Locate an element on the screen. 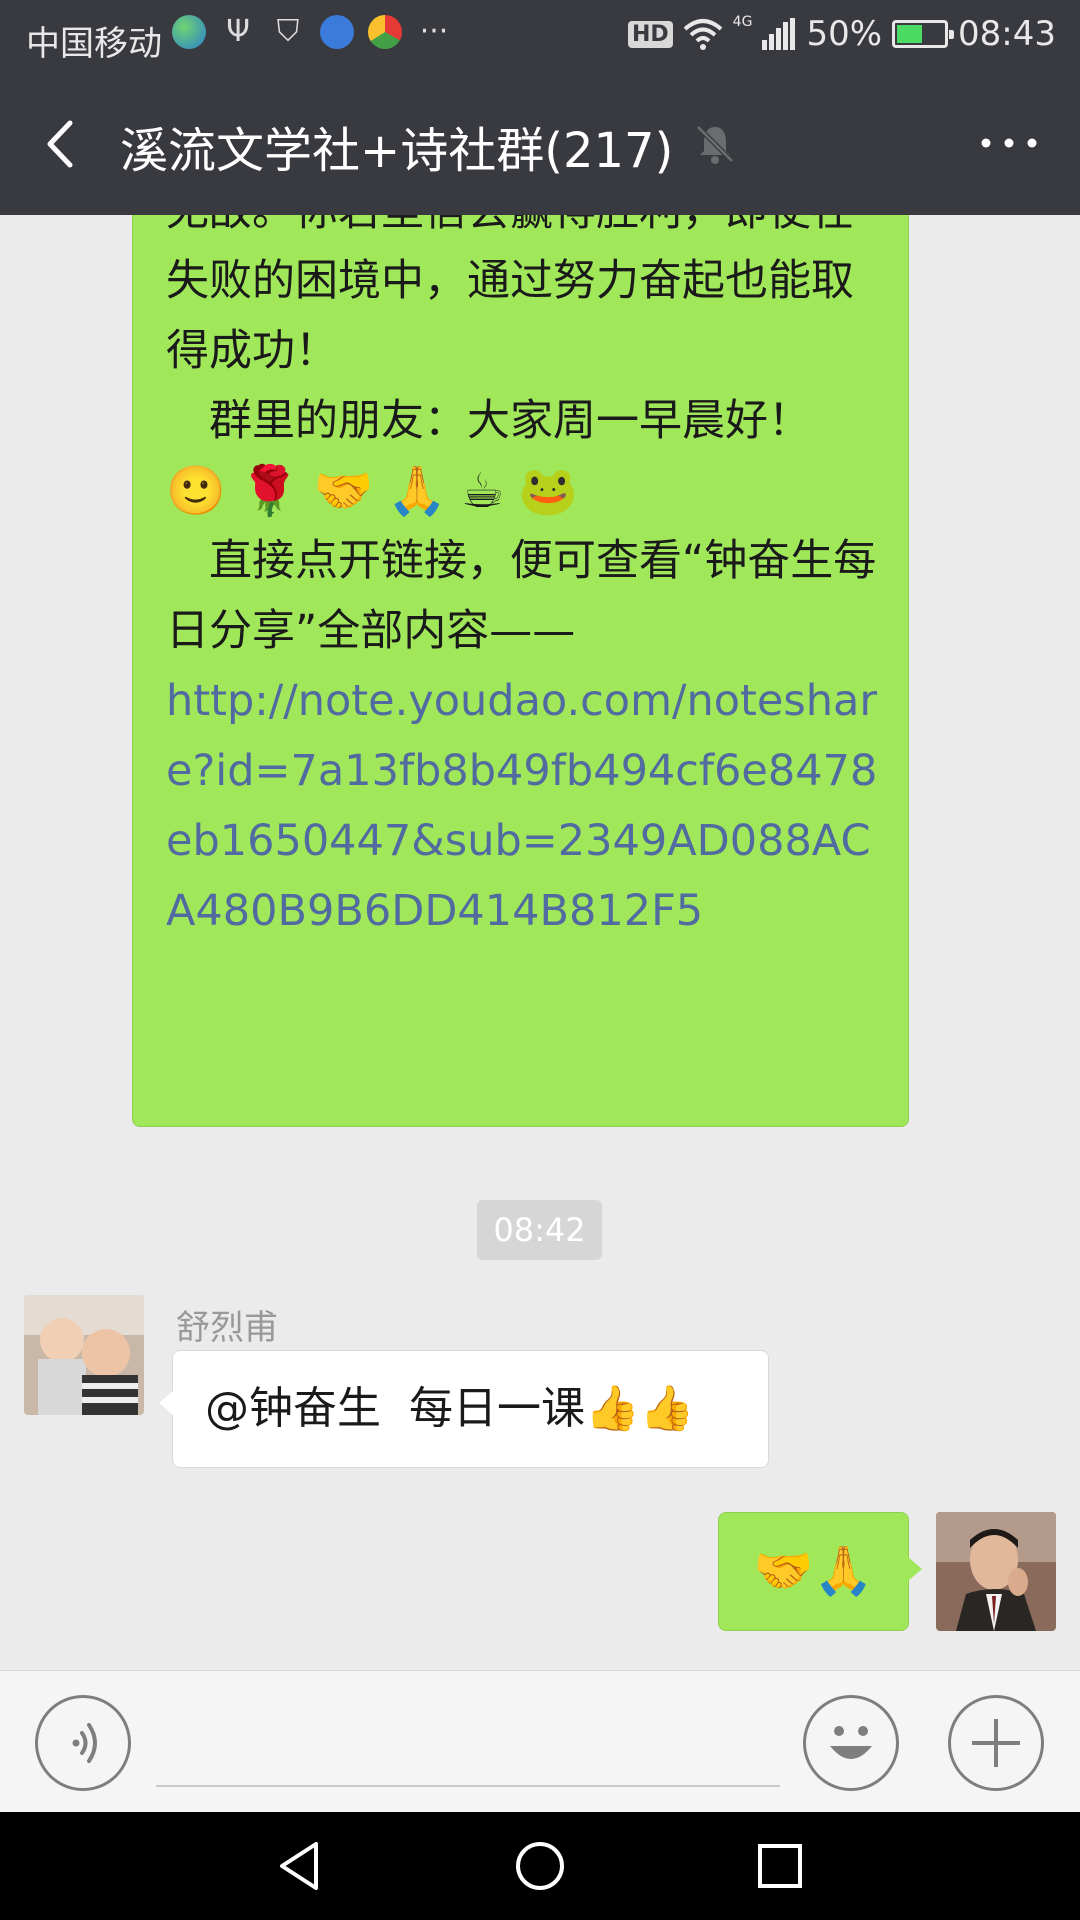 This screenshot has width=1080, height=1920. bell-muted-icon is located at coordinates (715, 144).